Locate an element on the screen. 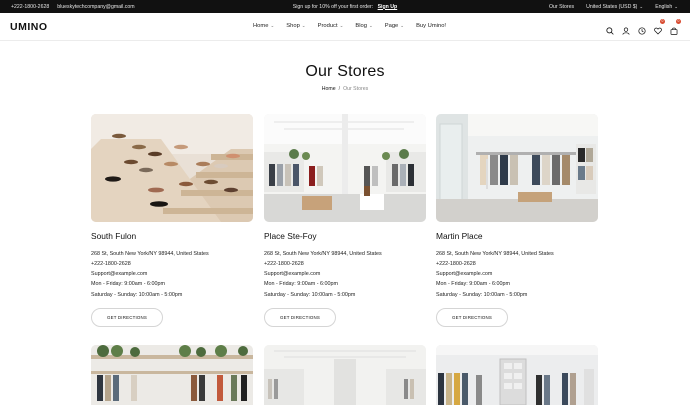  nav-blog: Blog ⌄ is located at coordinates (363, 26).